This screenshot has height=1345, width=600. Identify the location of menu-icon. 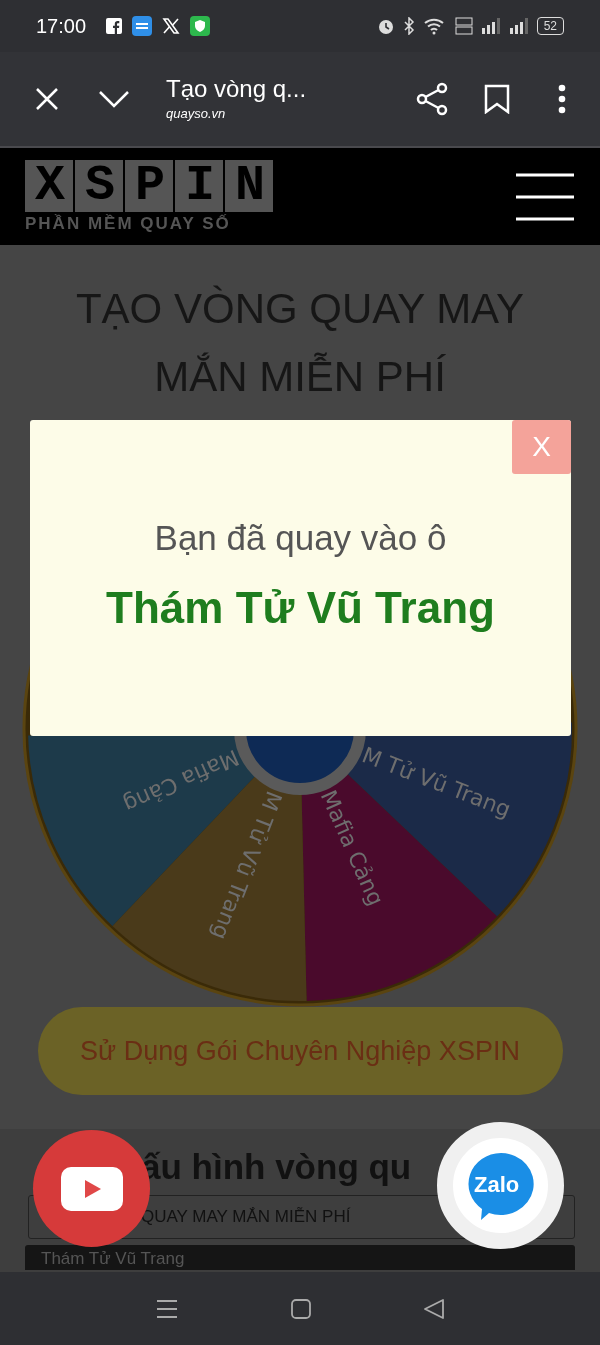
(545, 196).